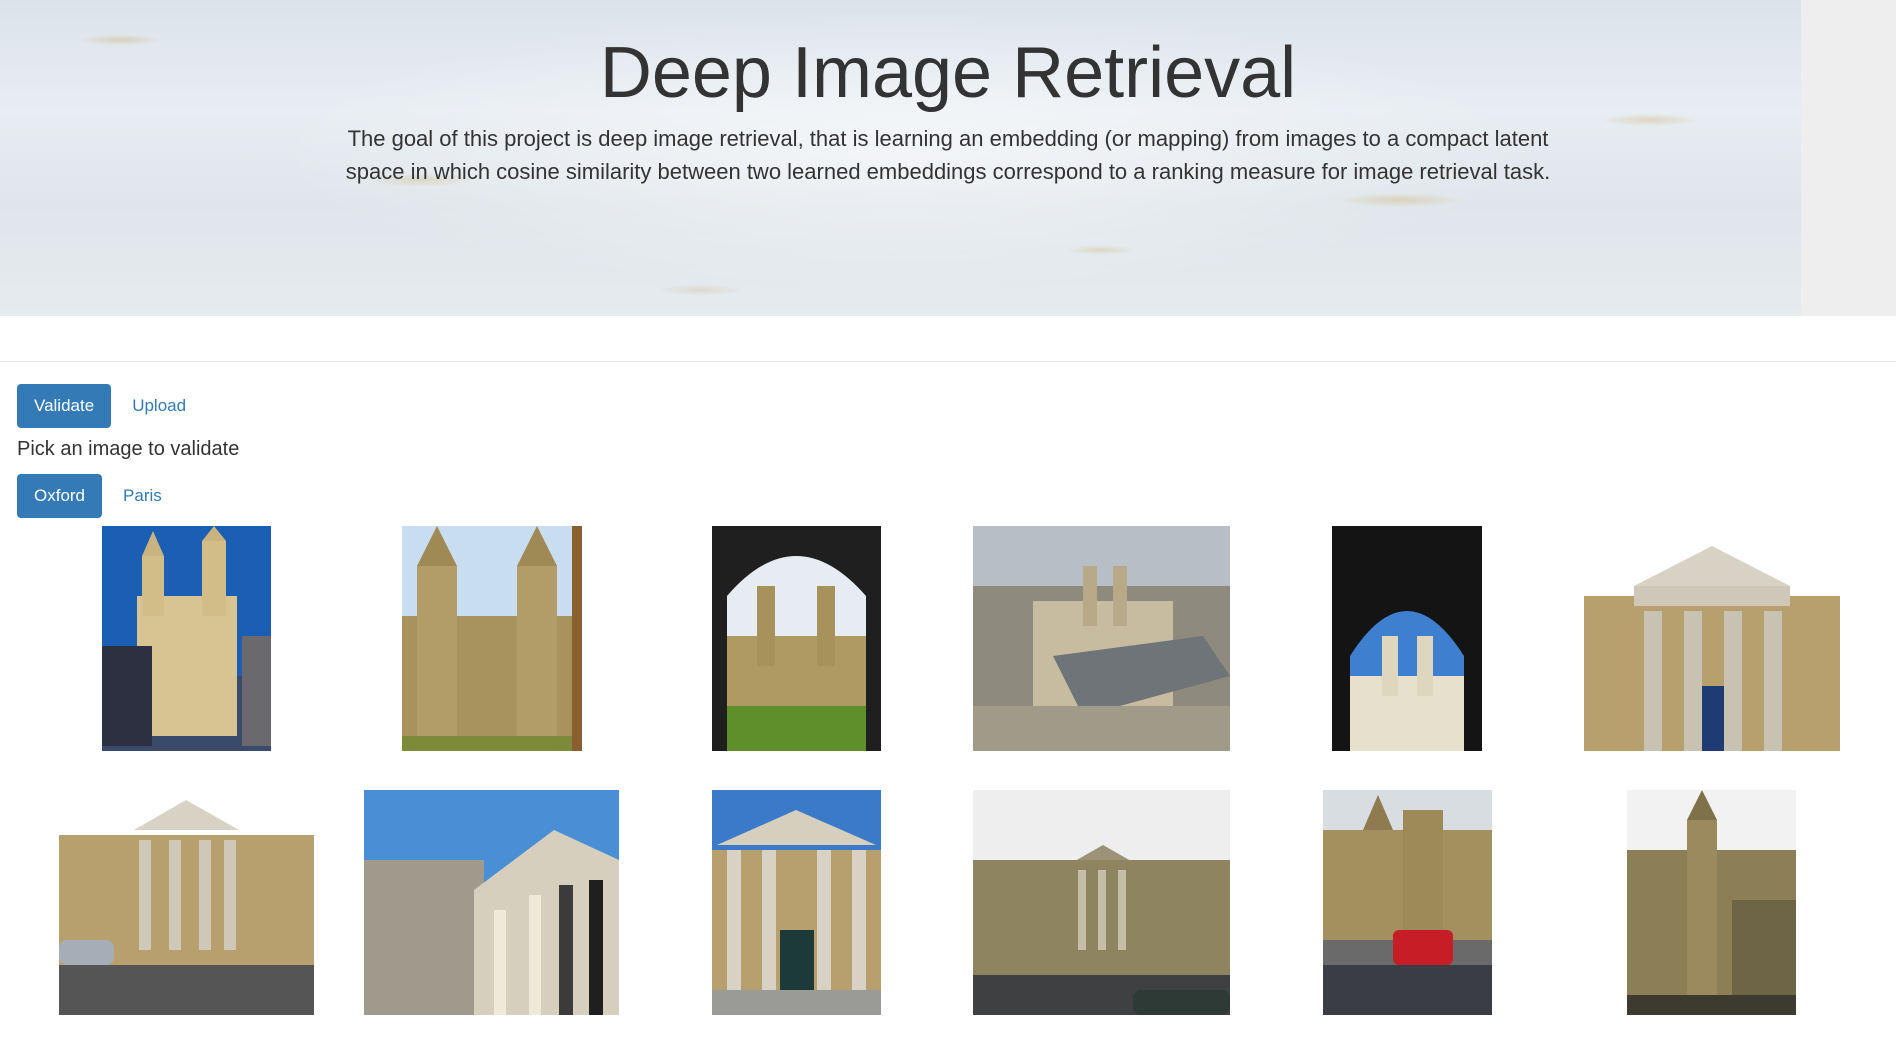 The width and height of the screenshot is (1896, 1043). Describe the element at coordinates (159, 406) in the screenshot. I see `tab-upload: Upload` at that location.